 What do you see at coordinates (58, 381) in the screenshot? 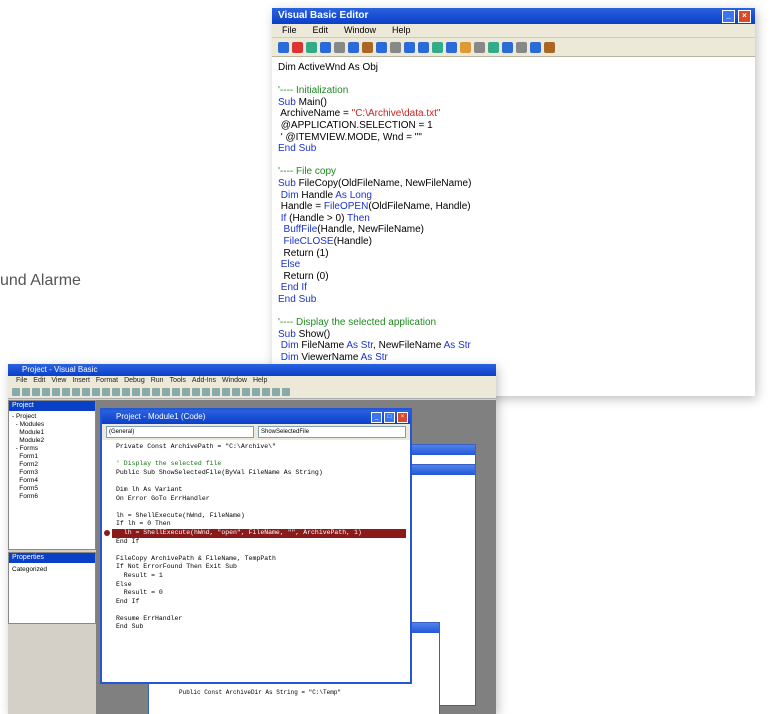
I see `ide-menu-item: View` at bounding box center [58, 381].